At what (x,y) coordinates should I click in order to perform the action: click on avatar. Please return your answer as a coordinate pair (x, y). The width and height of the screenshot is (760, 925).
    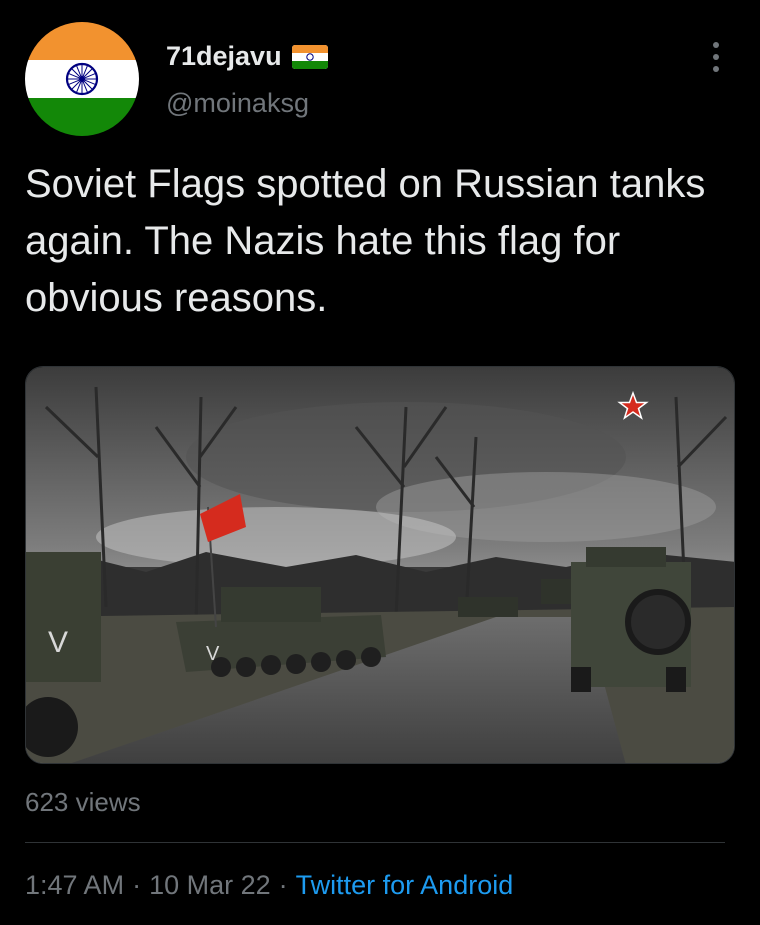
    Looking at the image, I should click on (82, 79).